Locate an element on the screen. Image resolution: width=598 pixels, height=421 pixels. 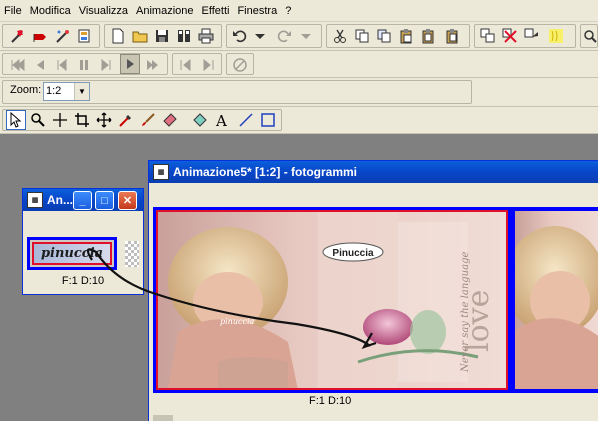
menu-modifica: Modifica is located at coordinates (52, 11).